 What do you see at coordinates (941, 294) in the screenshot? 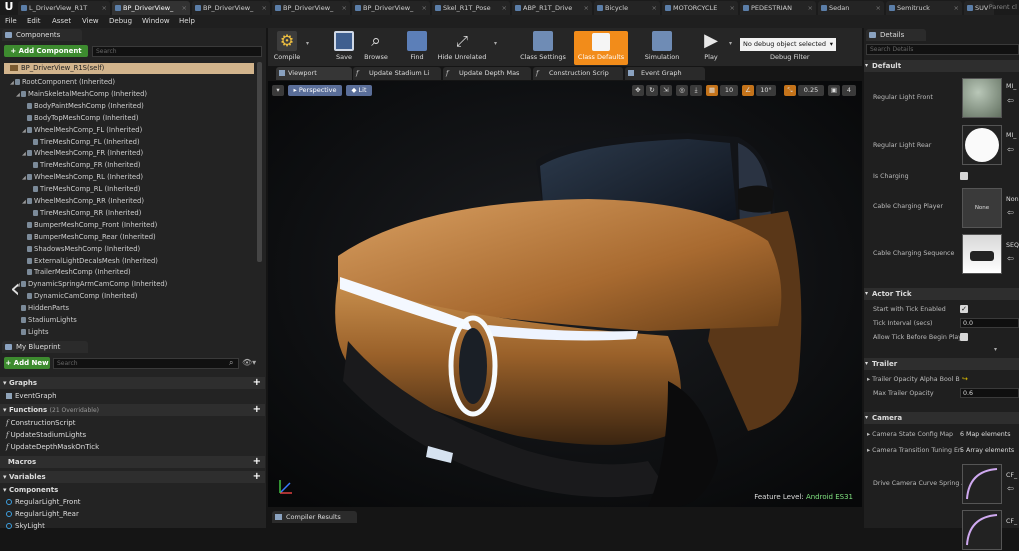
I see `details-section-actor-tick: Actor Tick` at bounding box center [941, 294].